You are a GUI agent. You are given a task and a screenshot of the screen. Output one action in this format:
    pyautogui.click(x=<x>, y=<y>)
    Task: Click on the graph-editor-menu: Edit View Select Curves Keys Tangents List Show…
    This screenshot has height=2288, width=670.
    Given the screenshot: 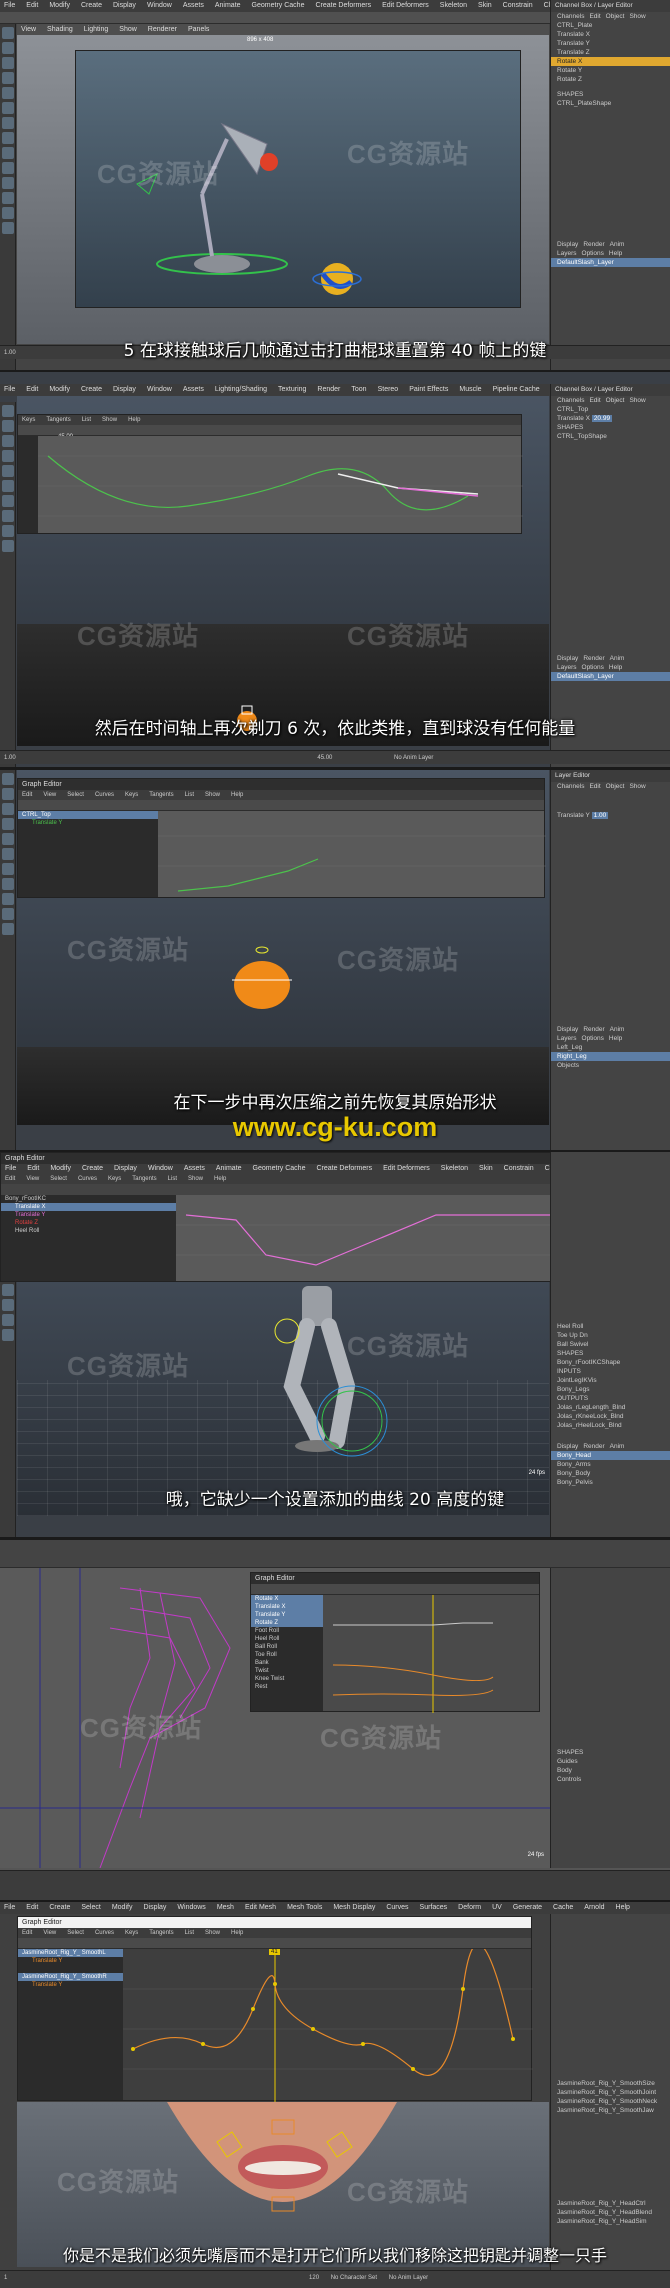 What is the action you would take?
    pyautogui.click(x=312, y=1179)
    